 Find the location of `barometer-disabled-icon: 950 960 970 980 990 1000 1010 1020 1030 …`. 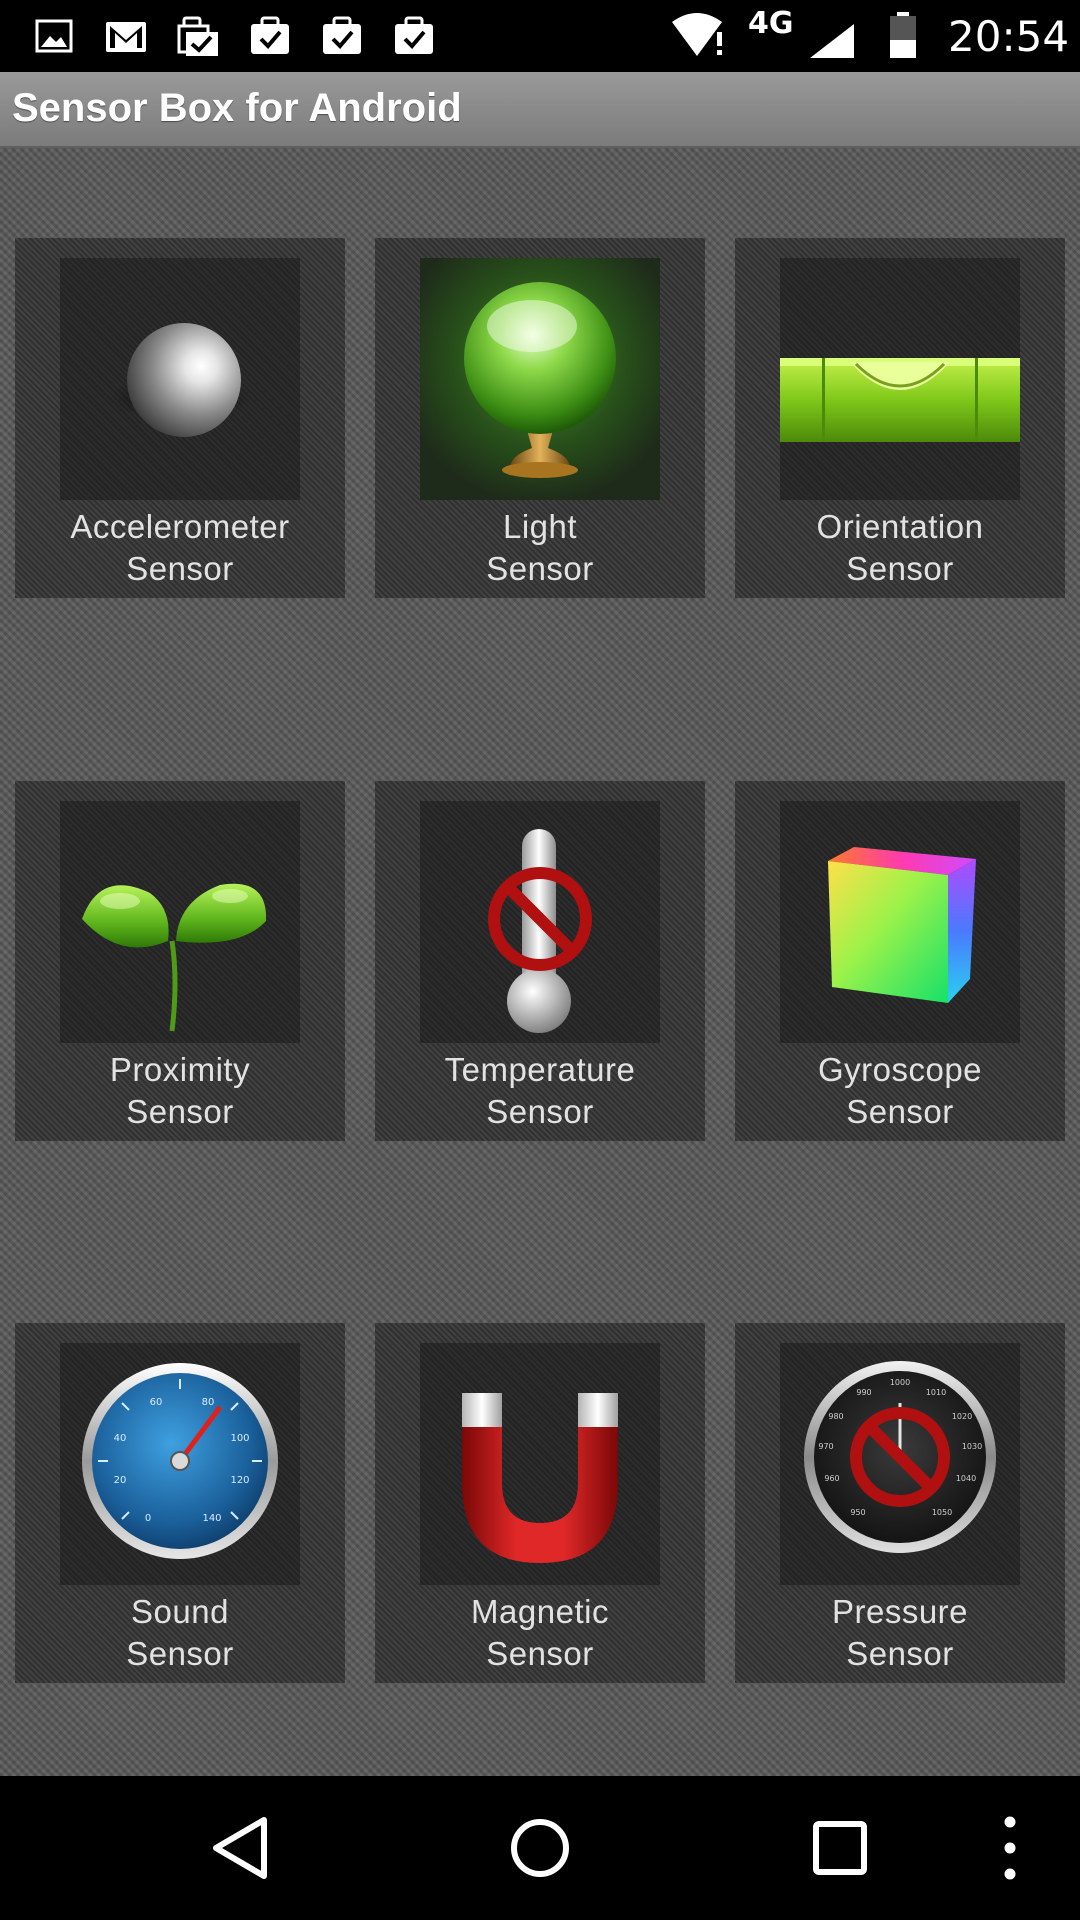

barometer-disabled-icon: 950 960 970 980 990 1000 1010 1020 1030 … is located at coordinates (900, 1457).